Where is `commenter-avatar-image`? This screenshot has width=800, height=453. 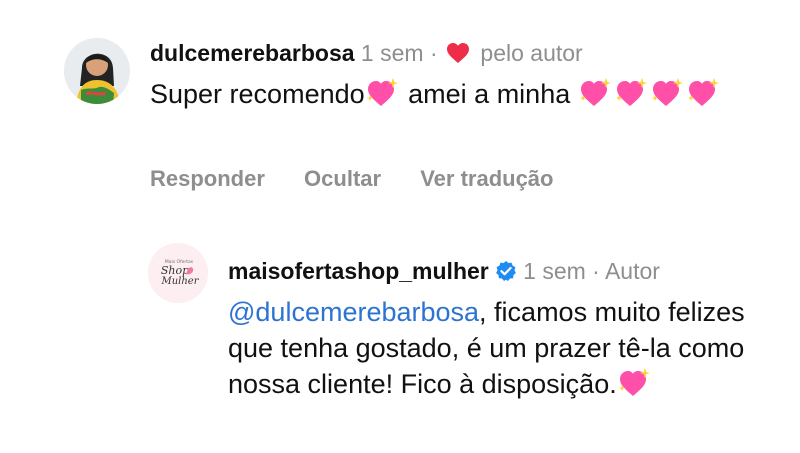
commenter-avatar-image is located at coordinates (97, 71).